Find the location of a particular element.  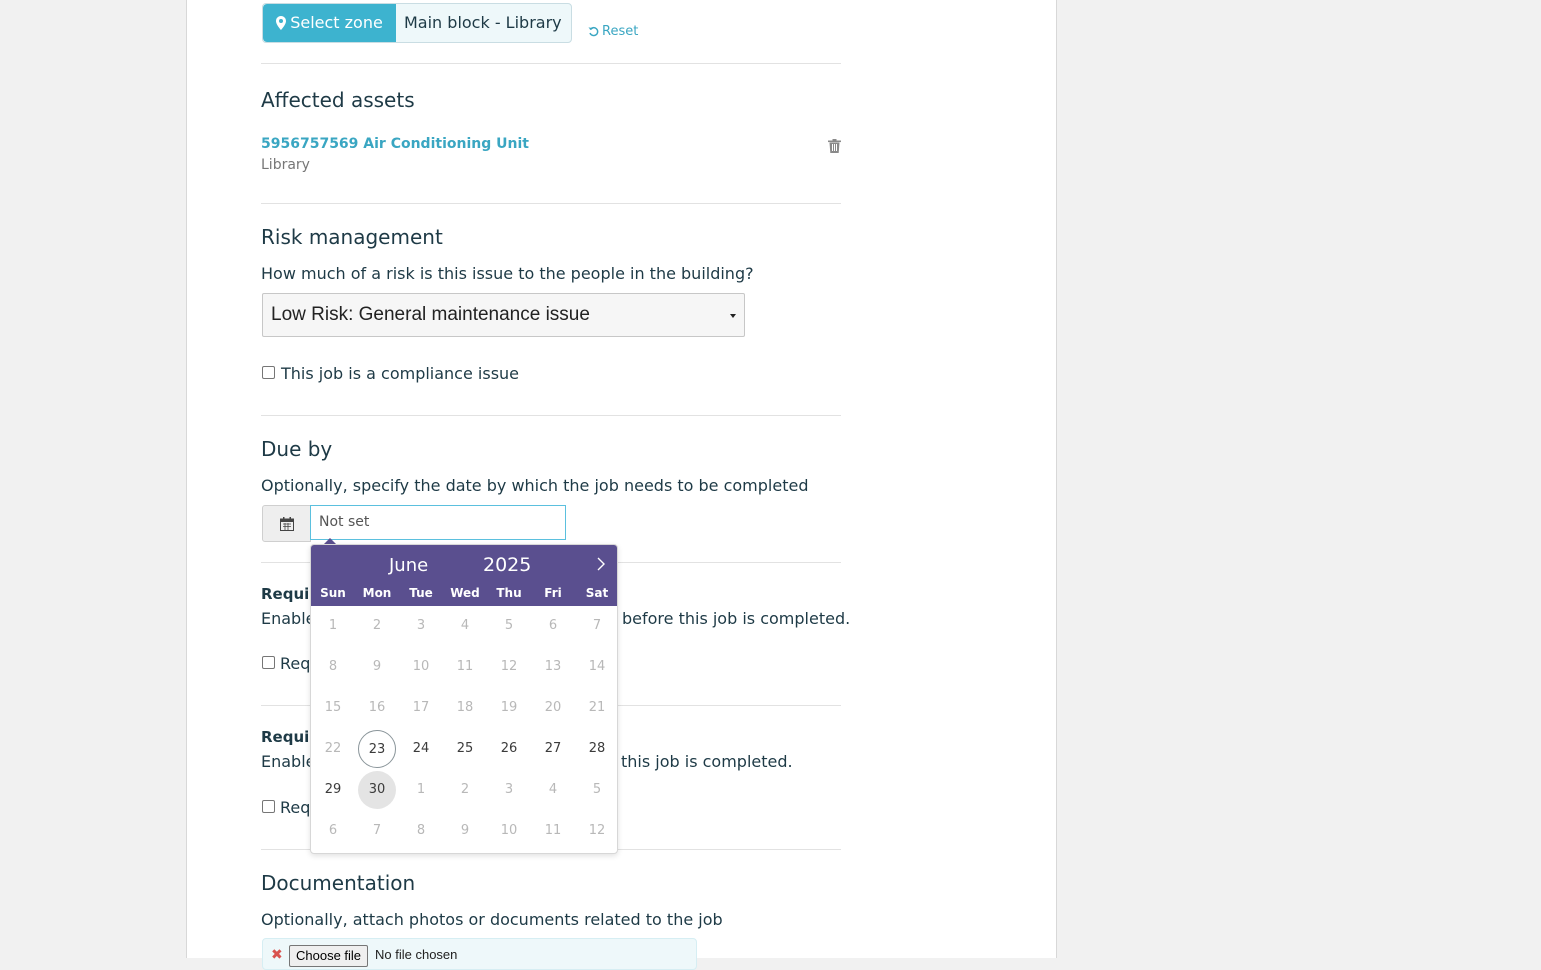

weekday-label: Tue is located at coordinates (421, 593).